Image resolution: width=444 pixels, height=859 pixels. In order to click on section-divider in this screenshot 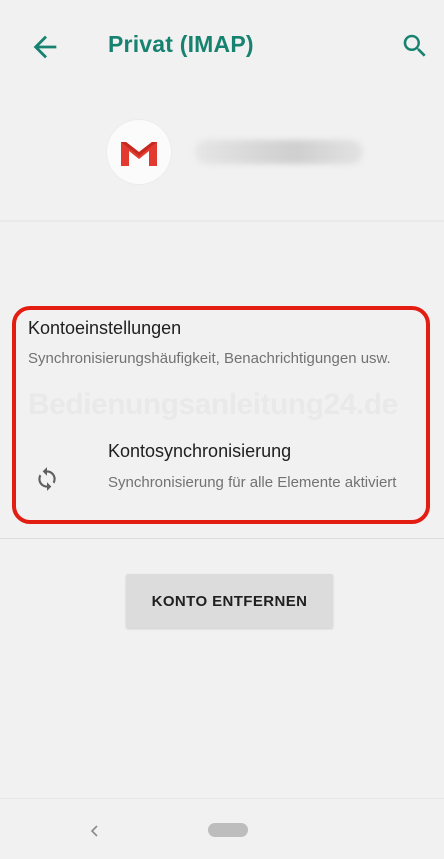, I will do `click(222, 538)`.